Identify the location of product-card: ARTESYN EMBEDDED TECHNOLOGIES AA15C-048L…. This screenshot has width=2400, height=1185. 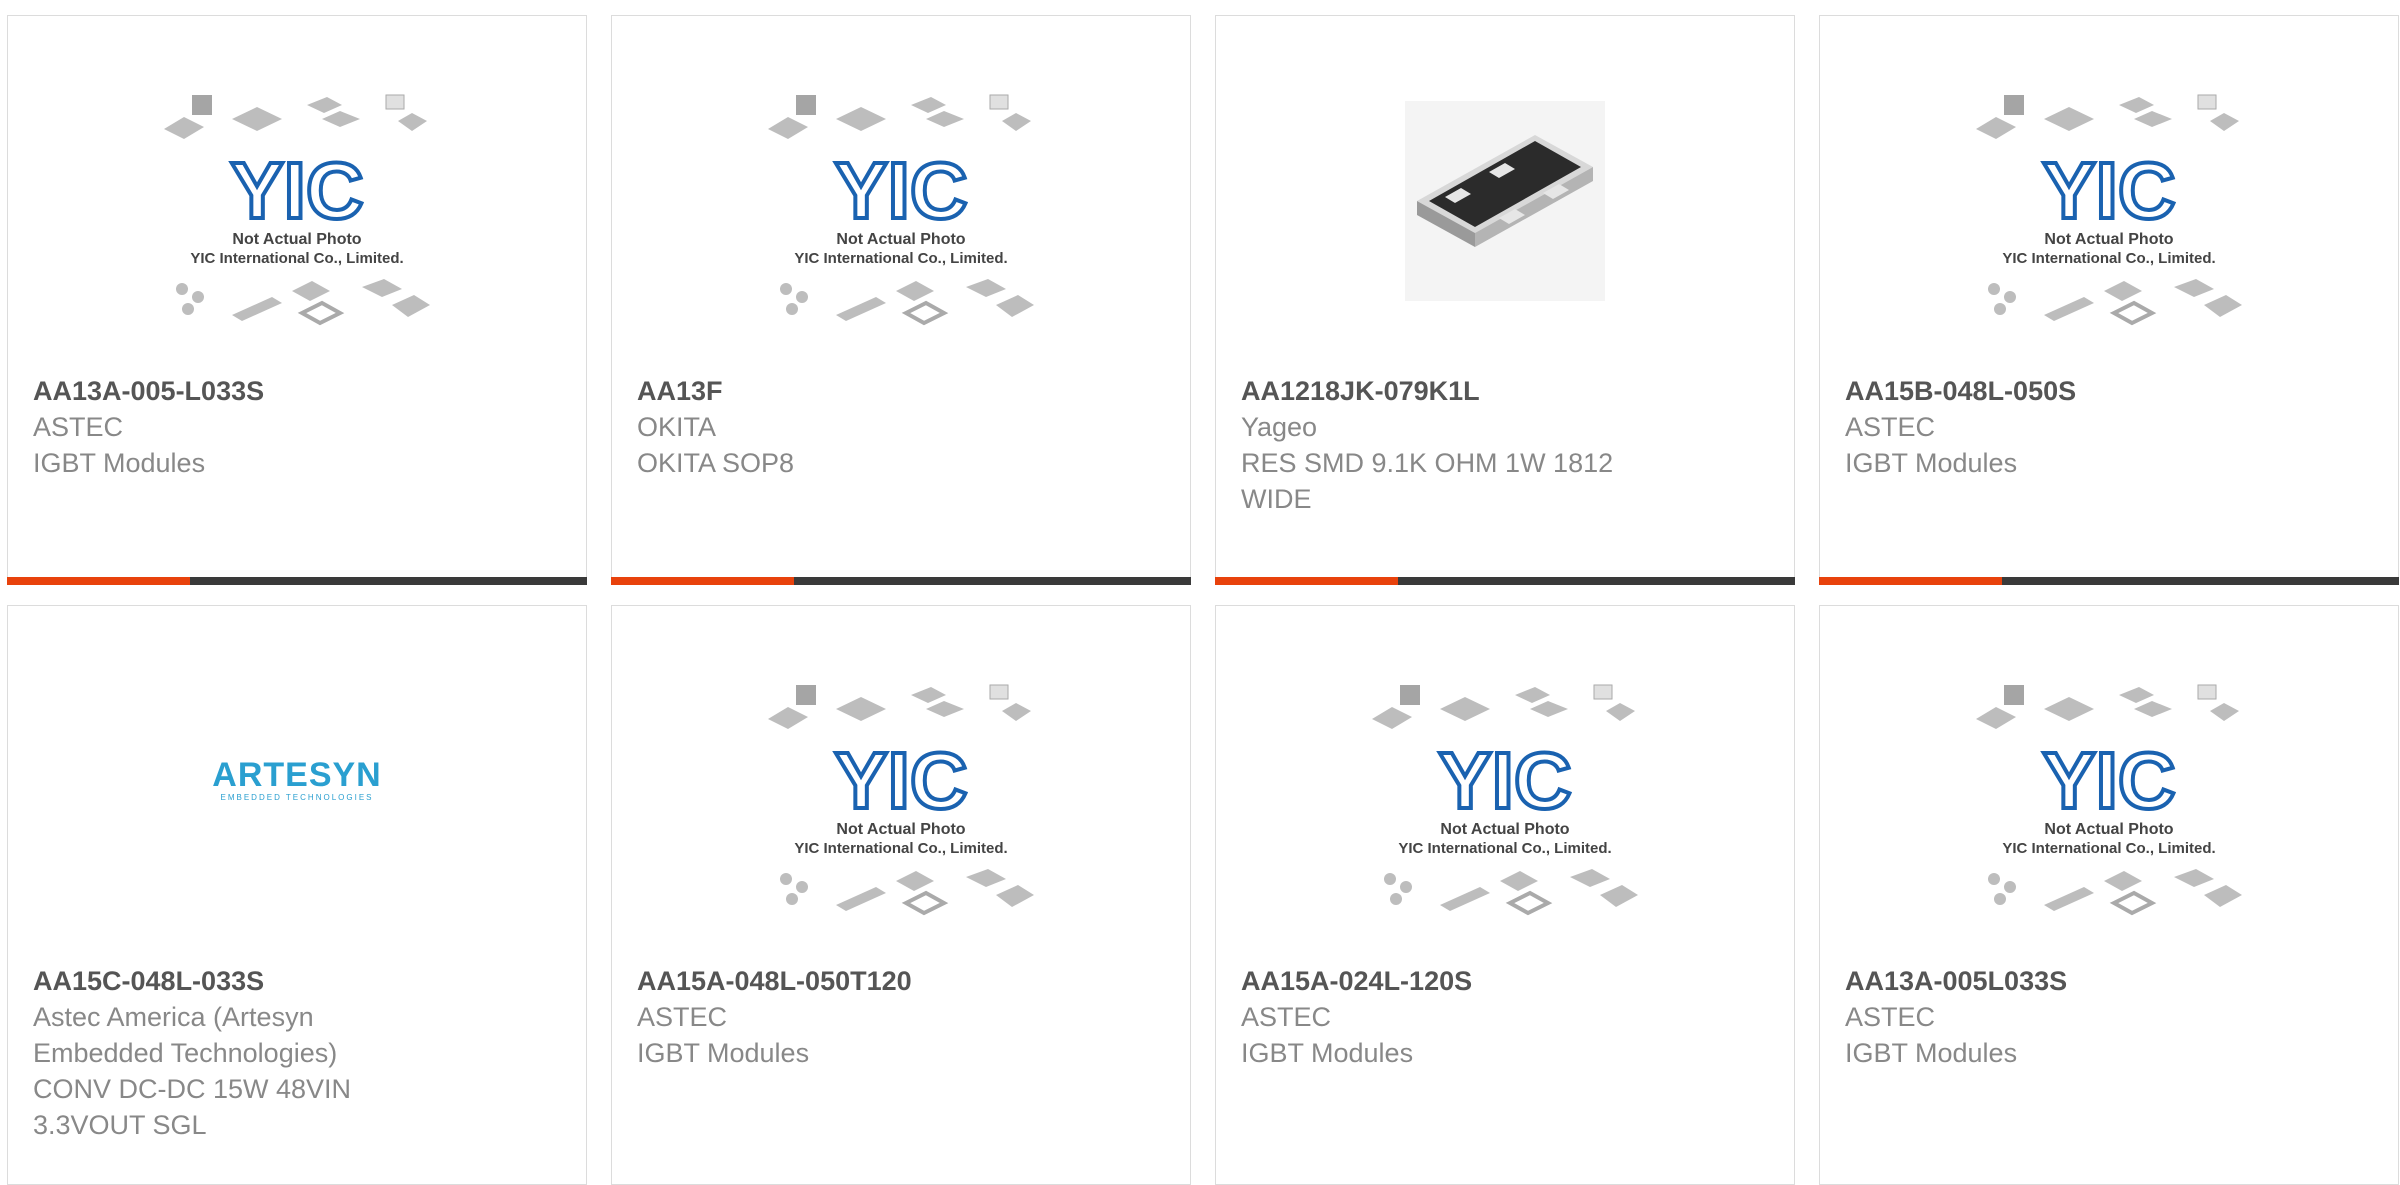
(297, 895).